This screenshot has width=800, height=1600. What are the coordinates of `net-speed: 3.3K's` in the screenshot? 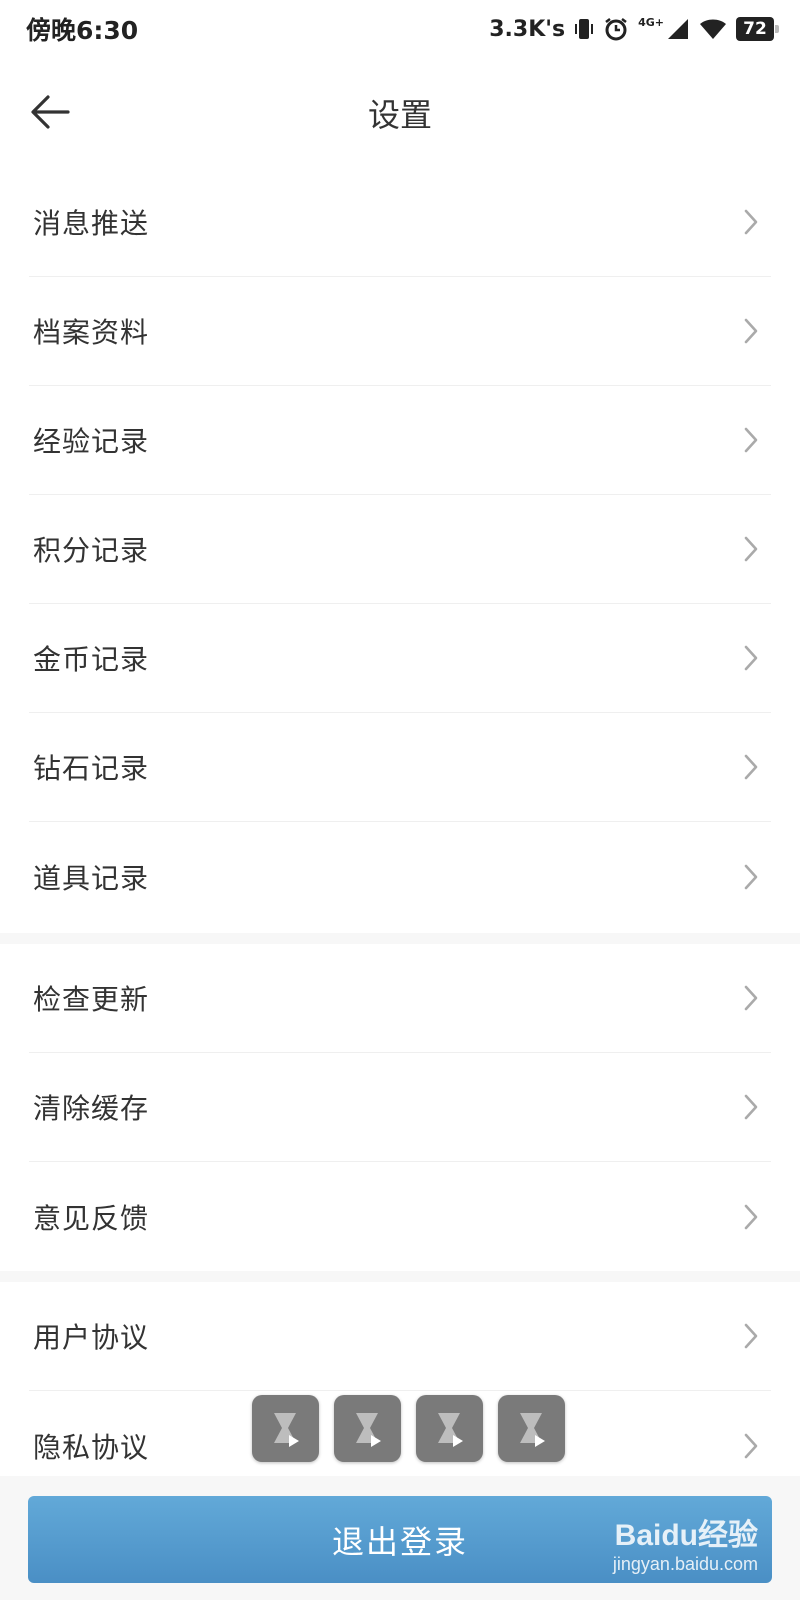 It's located at (527, 29).